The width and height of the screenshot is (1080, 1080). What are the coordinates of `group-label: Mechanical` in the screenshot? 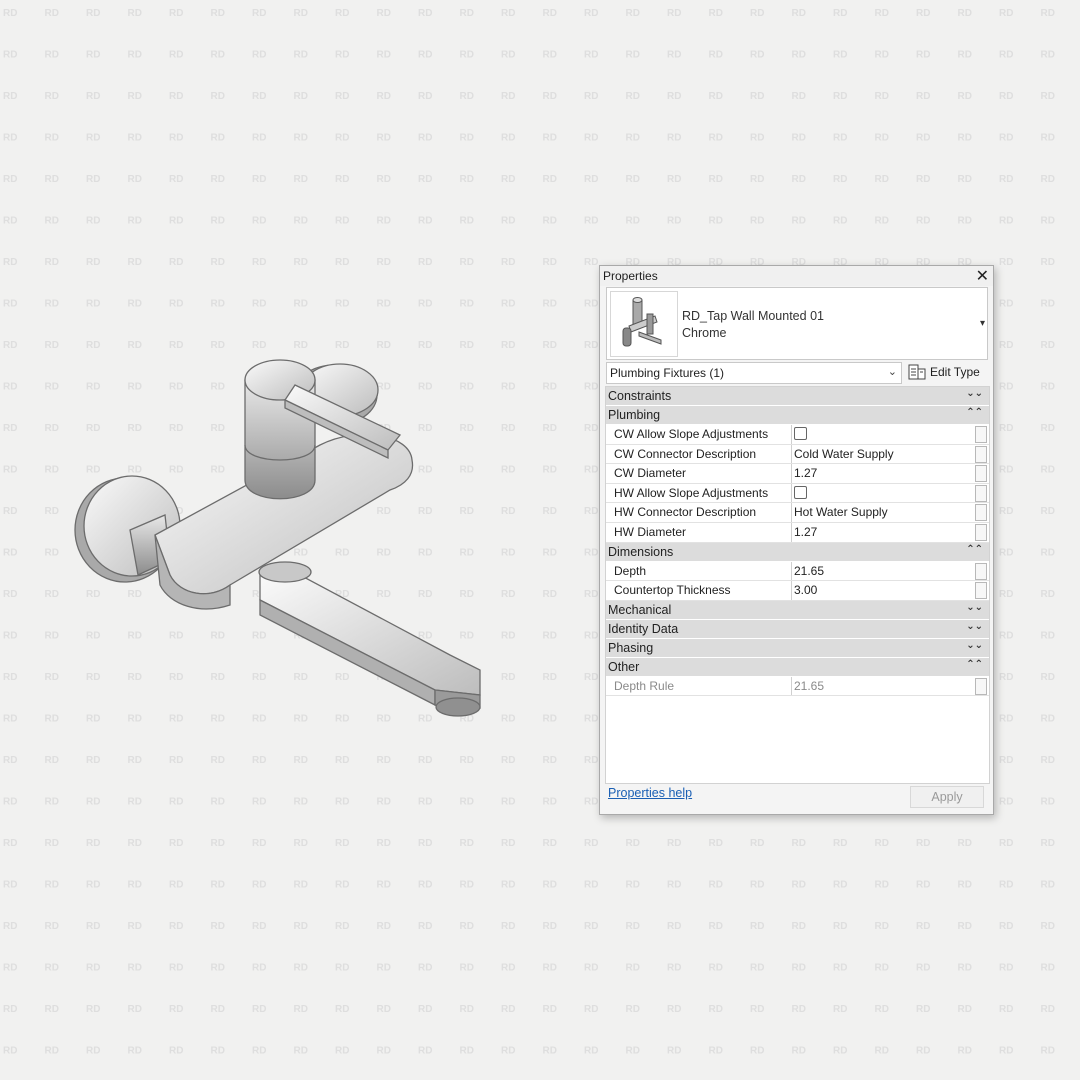 It's located at (640, 609).